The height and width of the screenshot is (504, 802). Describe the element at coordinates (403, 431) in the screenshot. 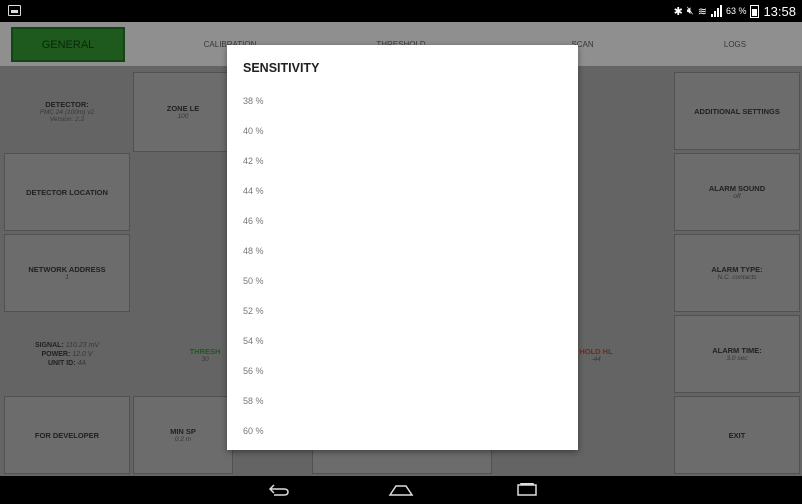

I see `sensitivity-option: 60 %` at that location.